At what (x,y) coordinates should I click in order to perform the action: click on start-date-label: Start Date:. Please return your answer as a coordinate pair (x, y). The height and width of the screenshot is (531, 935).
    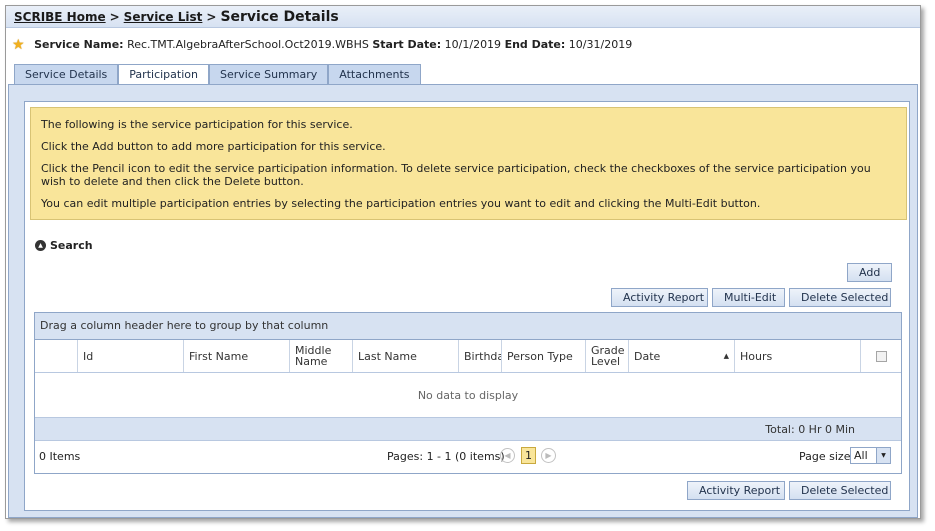
    Looking at the image, I should click on (407, 44).